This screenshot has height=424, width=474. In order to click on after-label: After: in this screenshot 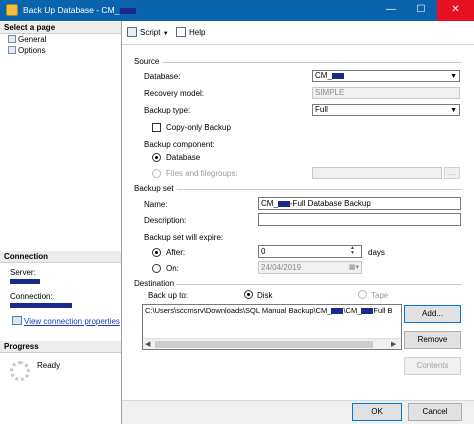, I will do `click(176, 252)`.